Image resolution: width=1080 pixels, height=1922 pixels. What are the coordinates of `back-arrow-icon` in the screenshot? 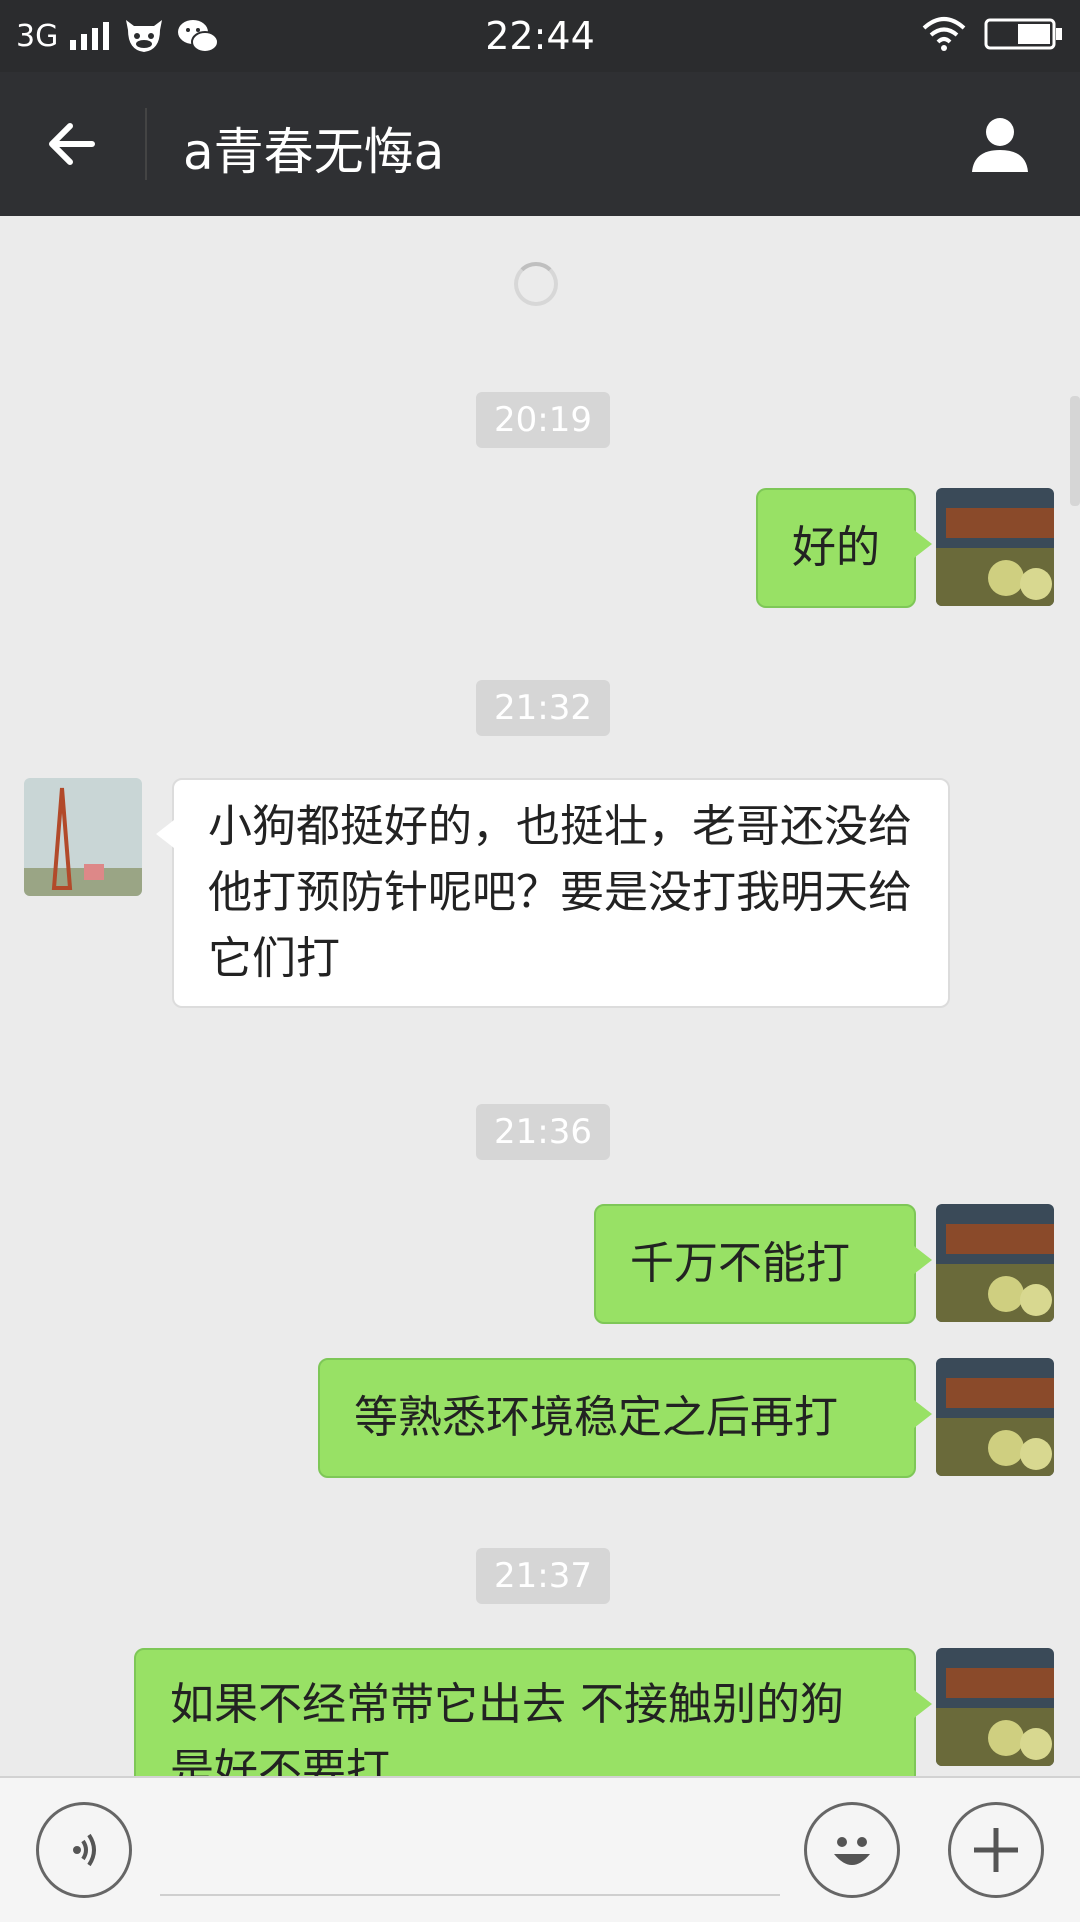 It's located at (74, 144).